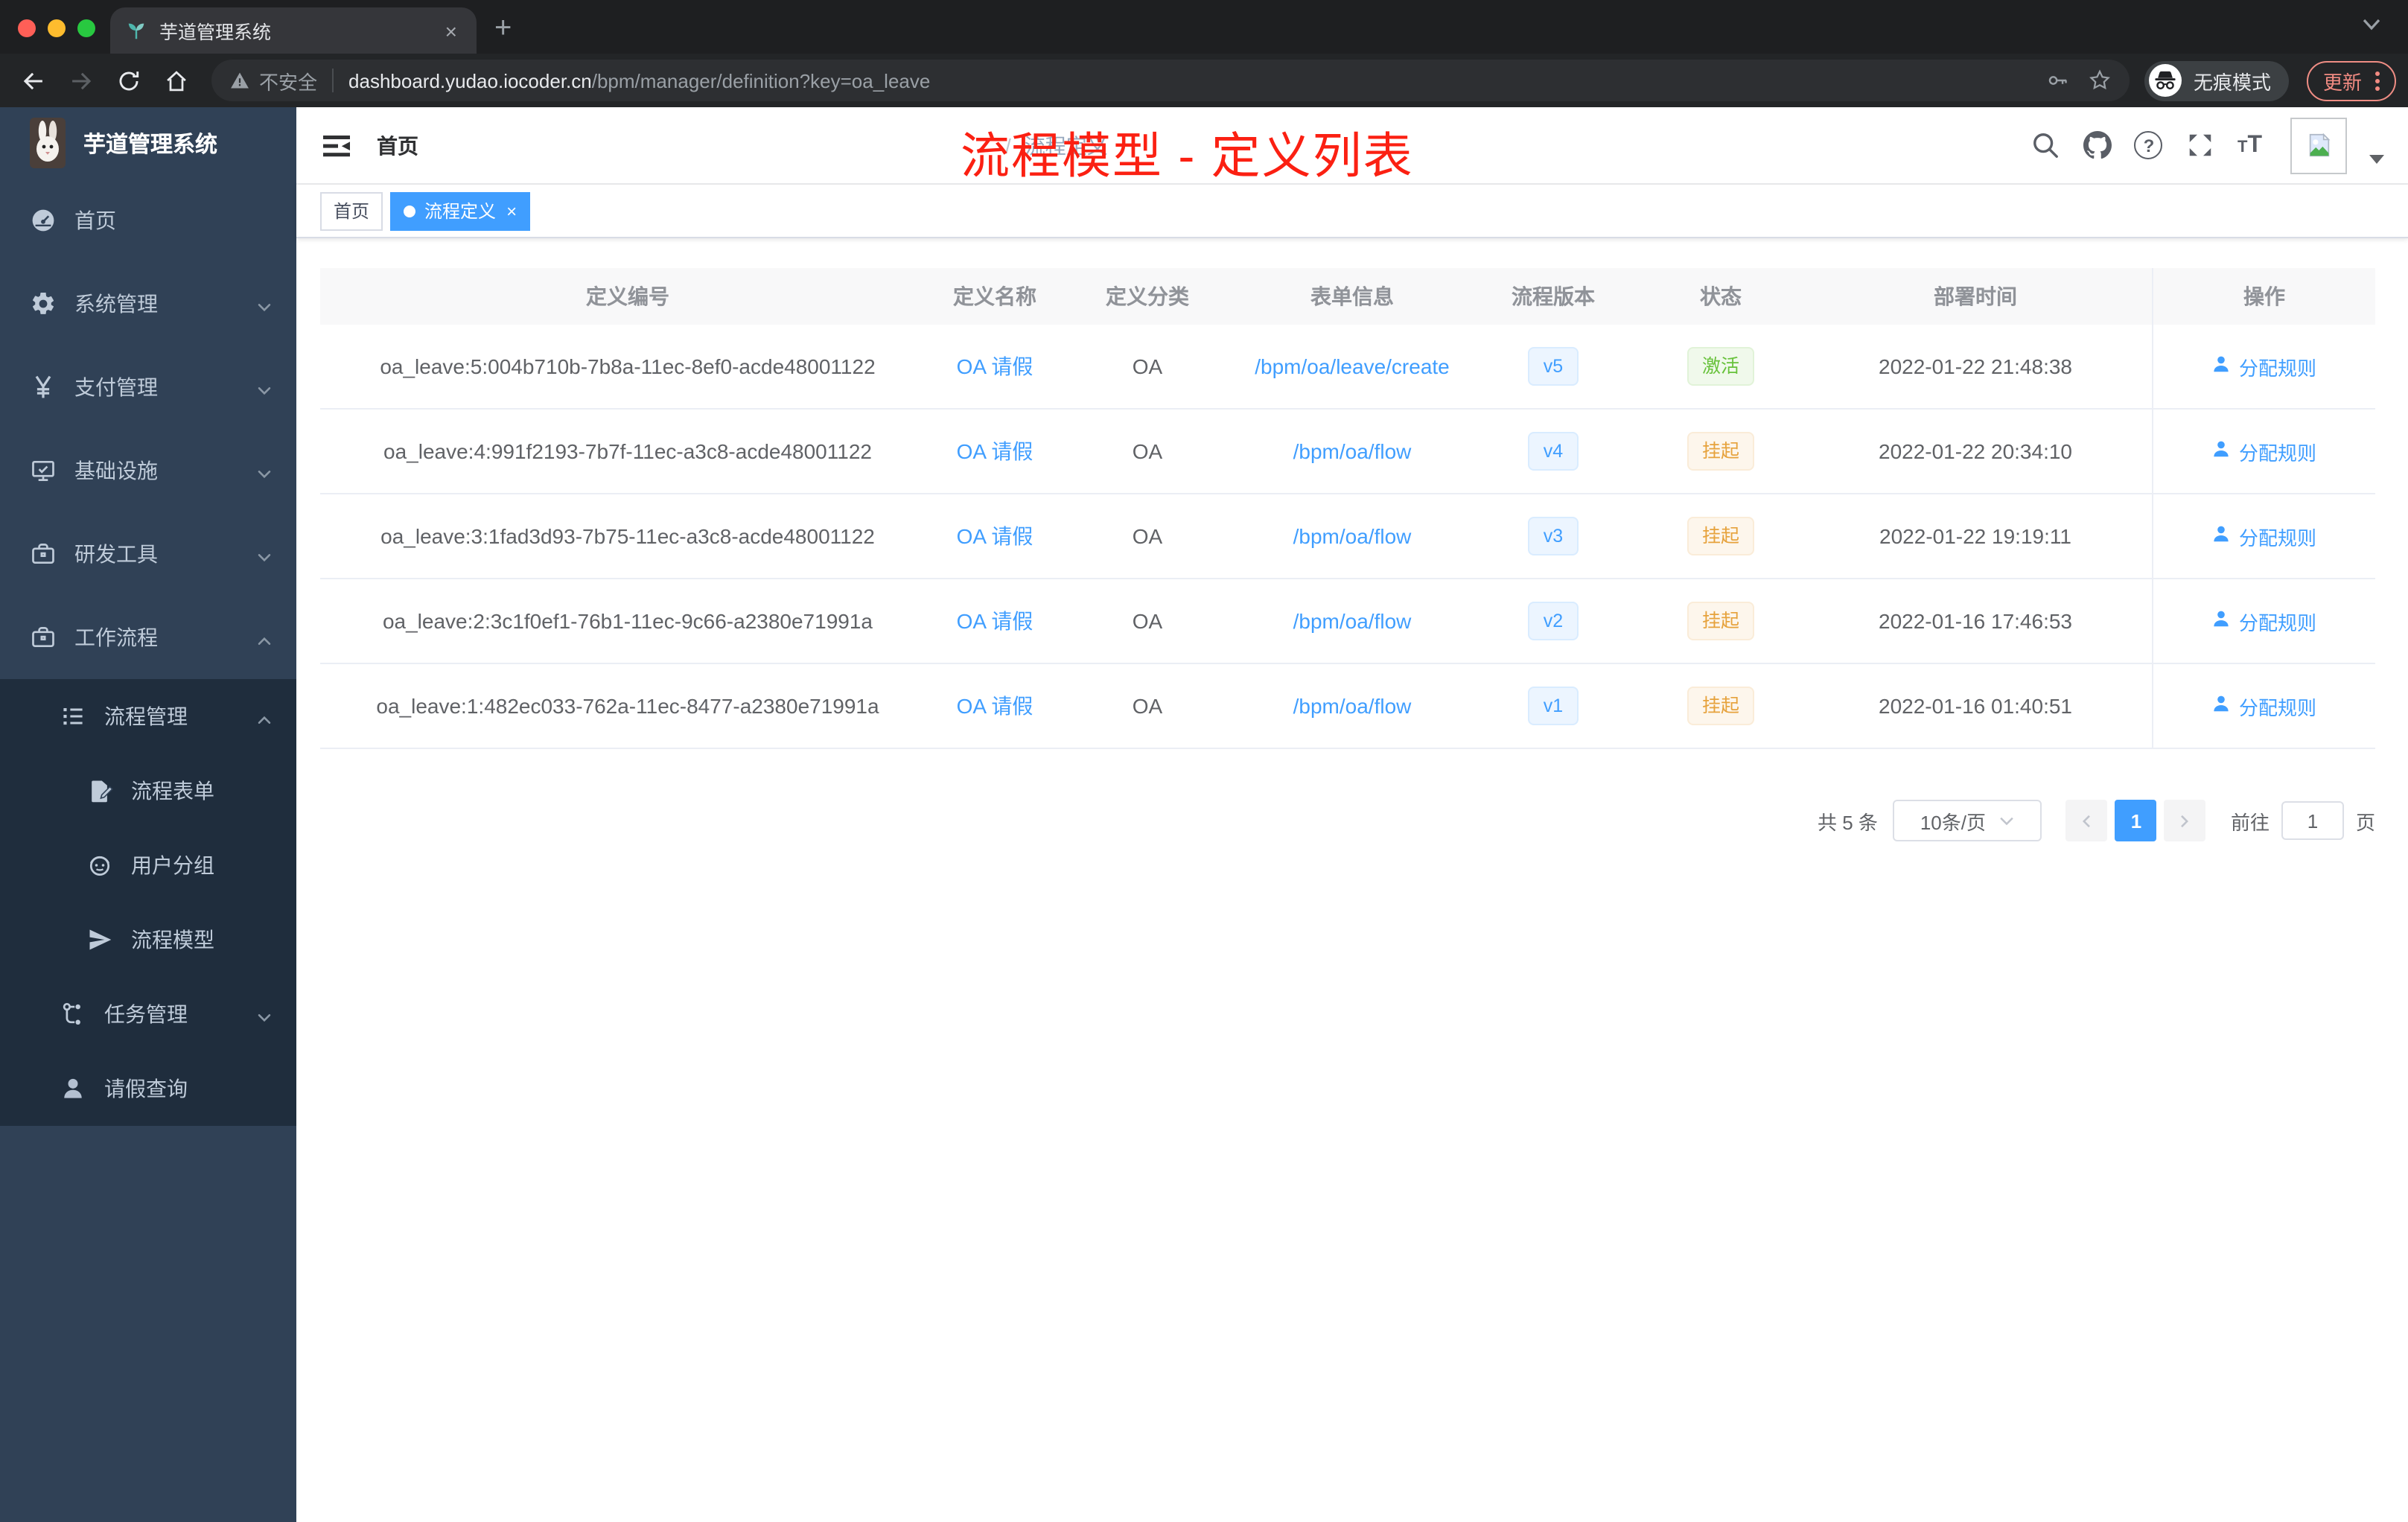 The width and height of the screenshot is (2408, 1522). Describe the element at coordinates (2312, 820) in the screenshot. I see `goto-page-input` at that location.